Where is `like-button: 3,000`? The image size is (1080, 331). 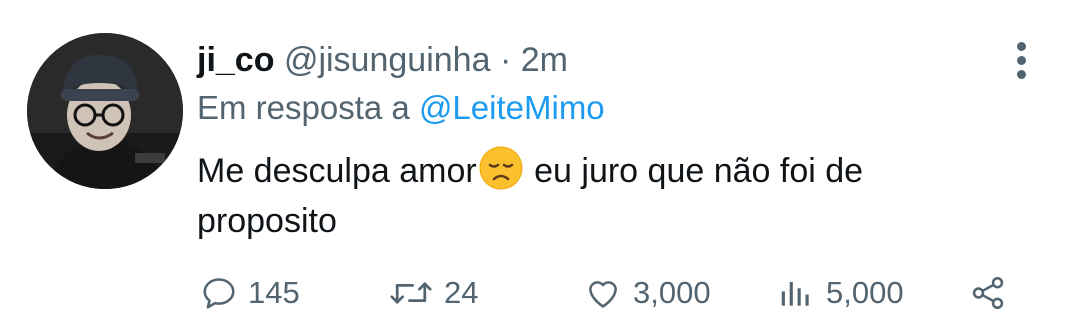
like-button: 3,000 is located at coordinates (647, 293).